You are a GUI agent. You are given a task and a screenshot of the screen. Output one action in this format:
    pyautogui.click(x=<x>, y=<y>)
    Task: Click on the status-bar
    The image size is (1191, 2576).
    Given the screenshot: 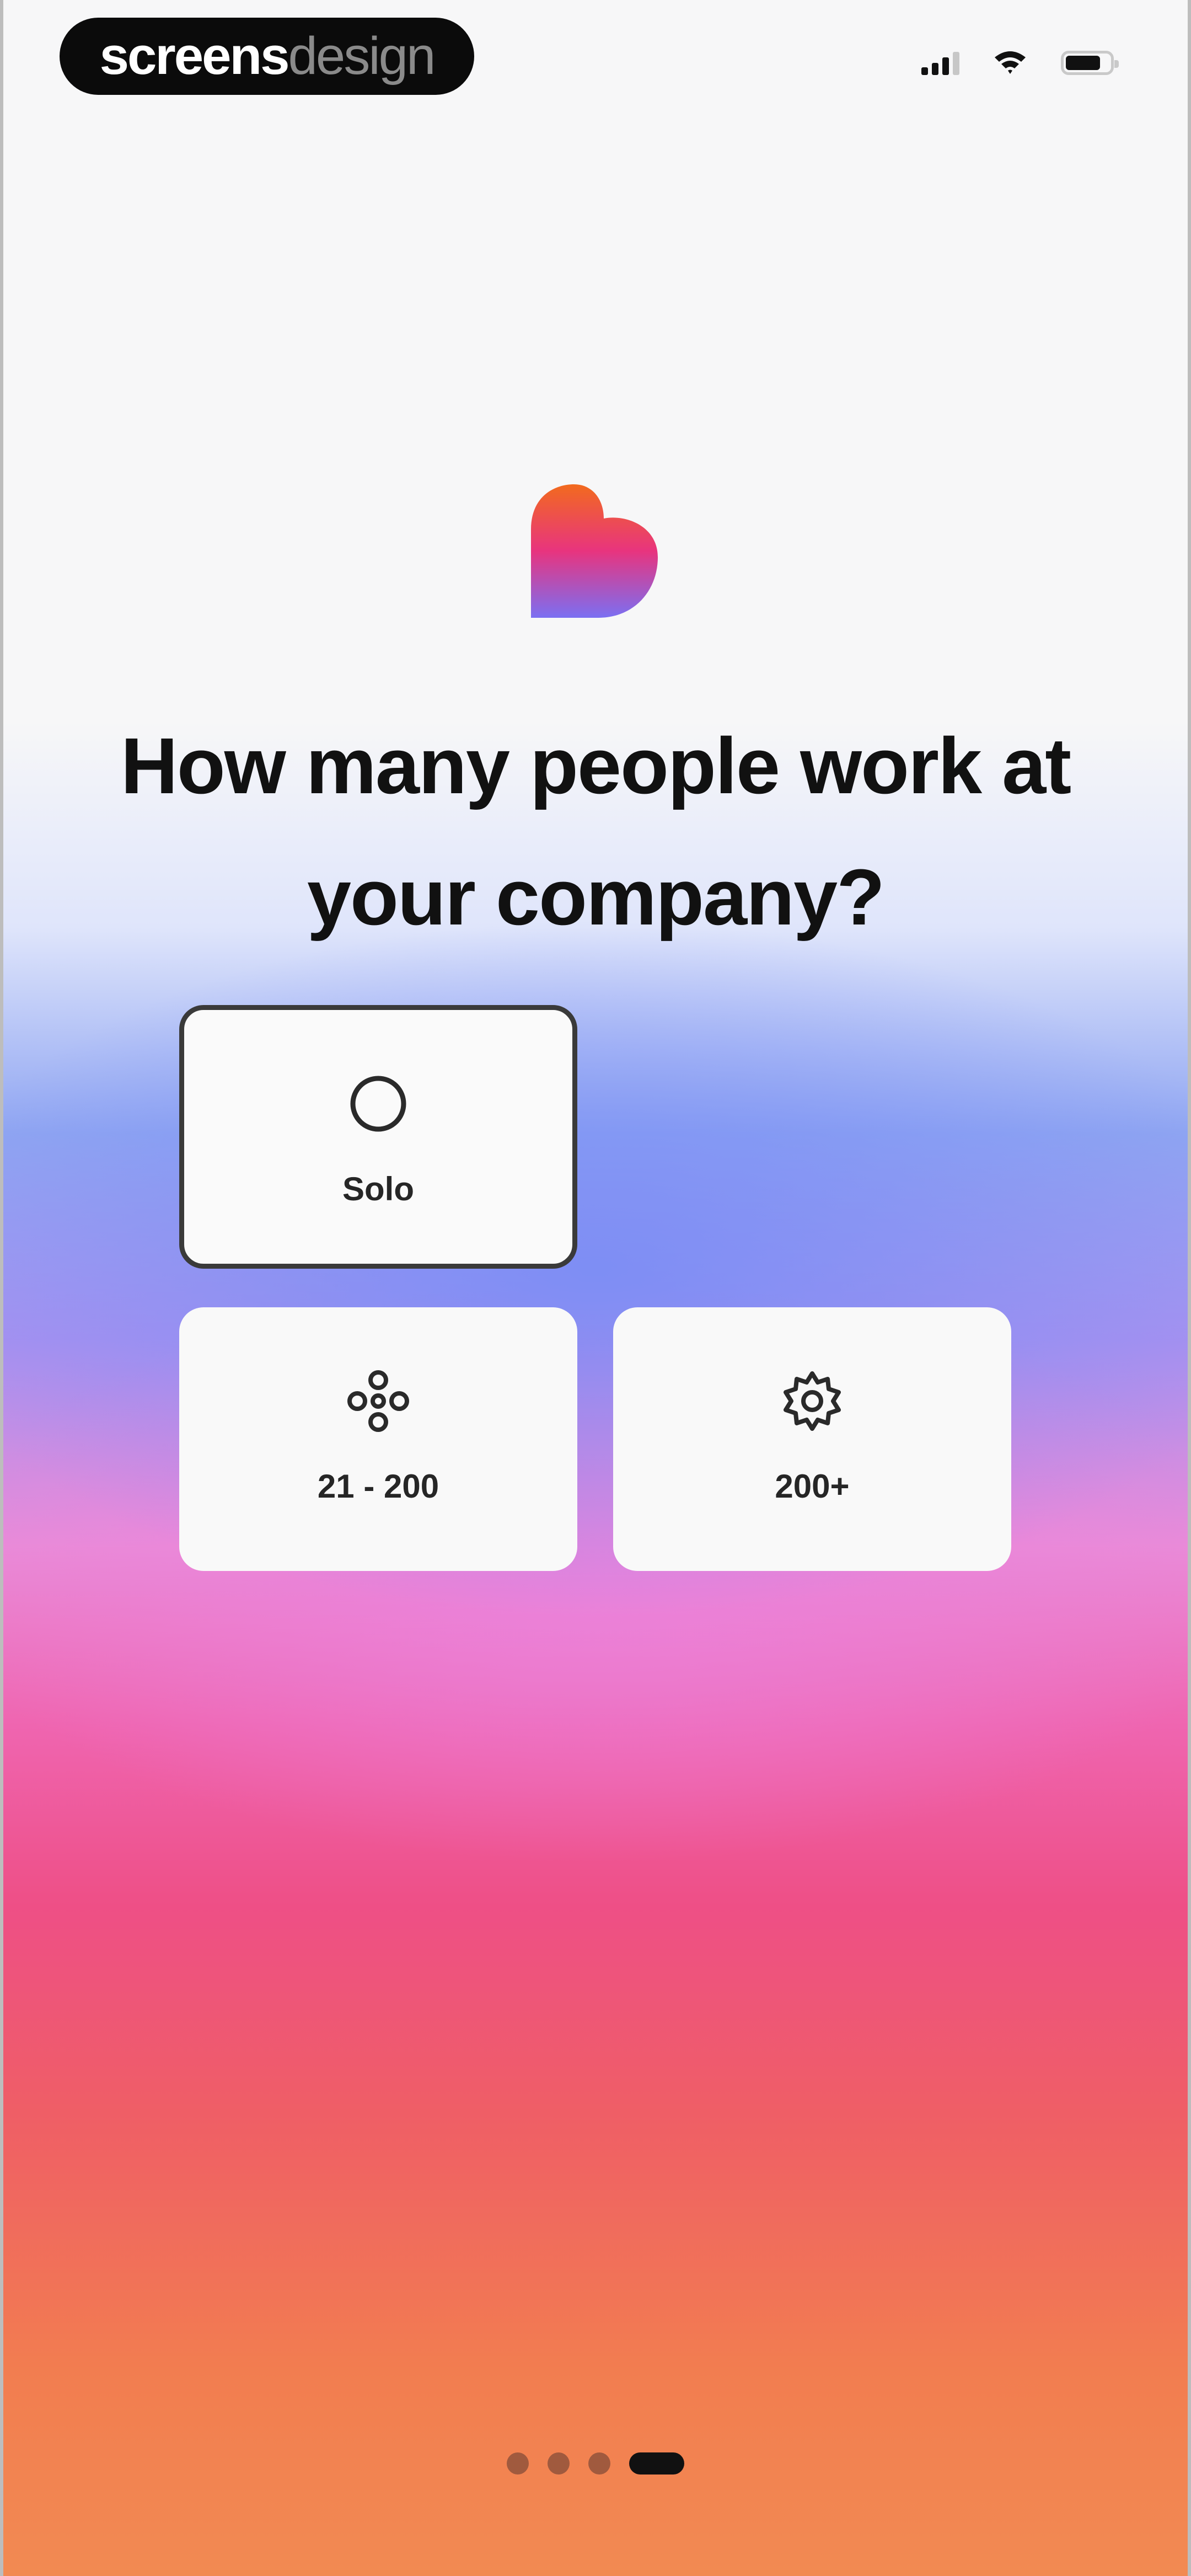 What is the action you would take?
    pyautogui.click(x=1020, y=62)
    